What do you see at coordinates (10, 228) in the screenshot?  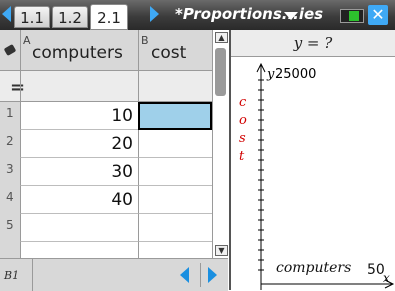 I see `row-number: 5` at bounding box center [10, 228].